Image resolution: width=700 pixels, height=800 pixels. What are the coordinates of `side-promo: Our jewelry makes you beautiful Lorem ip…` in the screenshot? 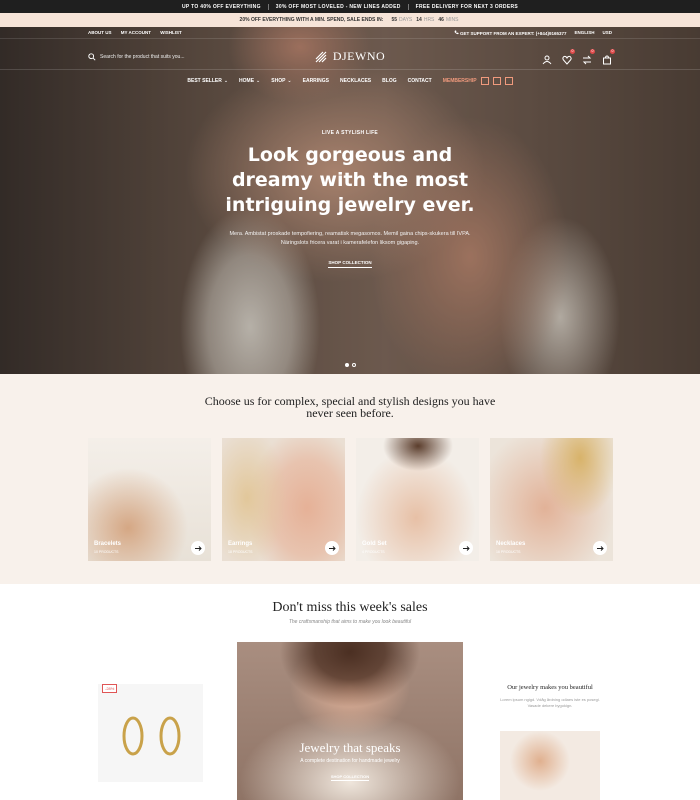 It's located at (550, 742).